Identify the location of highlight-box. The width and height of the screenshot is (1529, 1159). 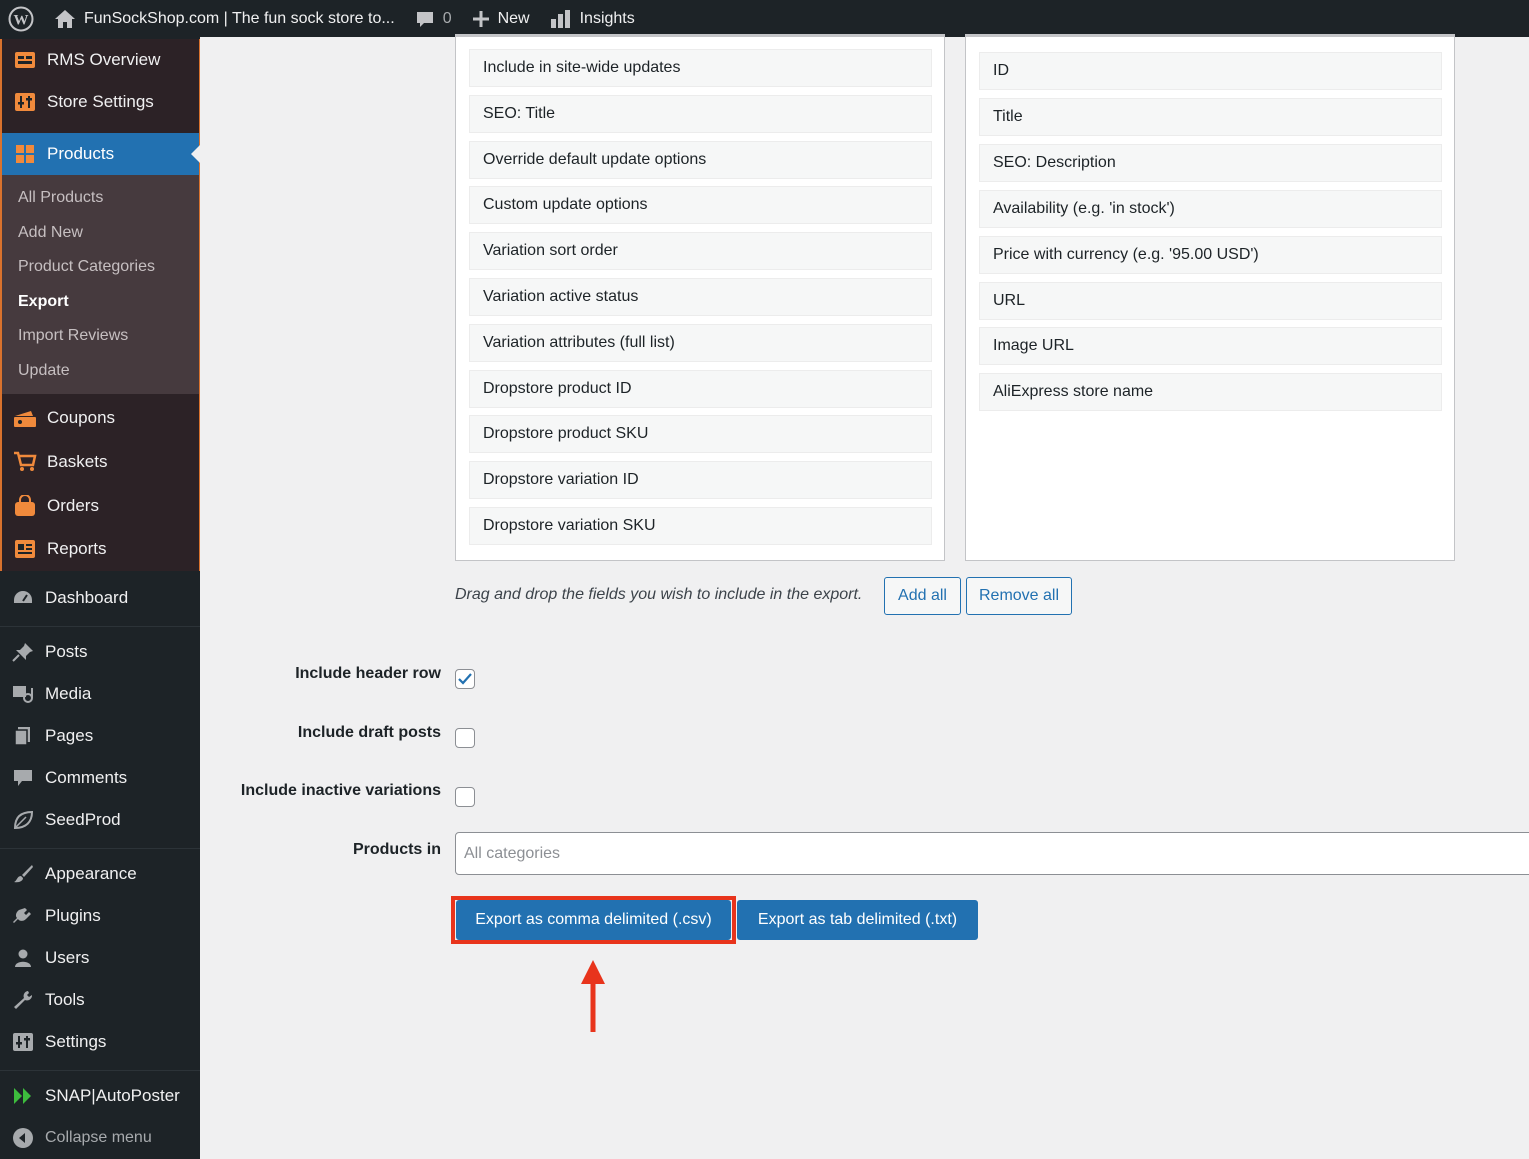
(593, 920).